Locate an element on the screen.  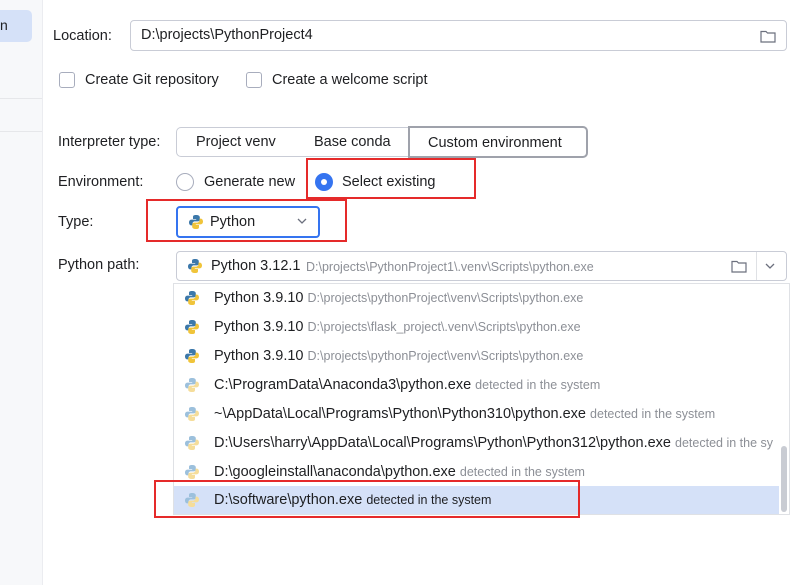
dropdown-scrollbar is located at coordinates (784, 479).